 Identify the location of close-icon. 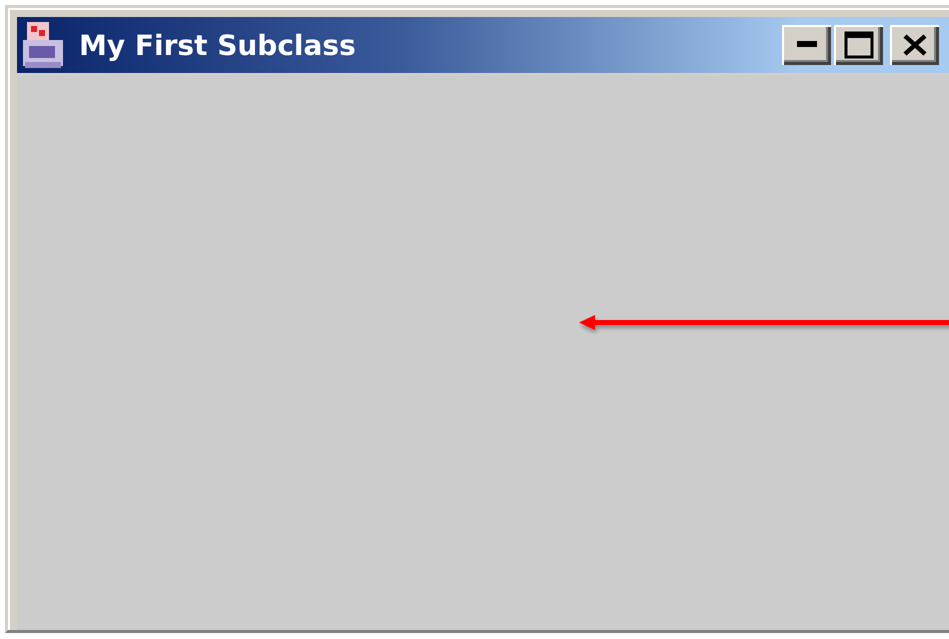
(914, 45).